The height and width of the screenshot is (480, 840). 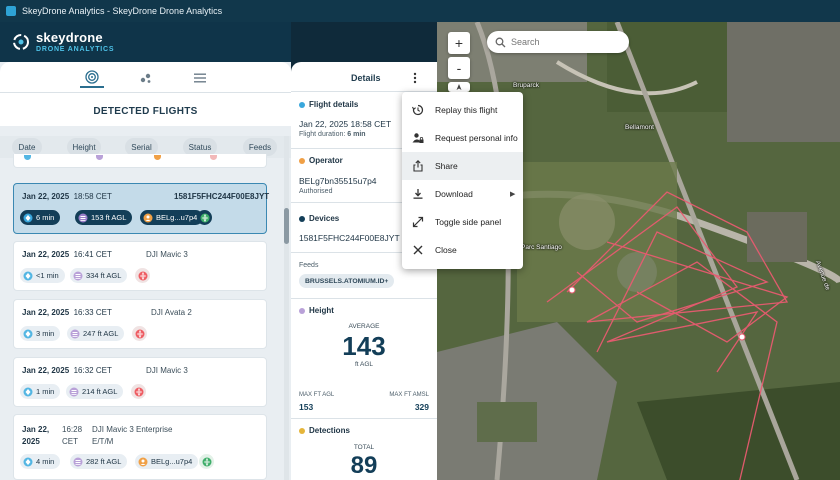 I want to click on more-vertical-icon, so click(x=415, y=78).